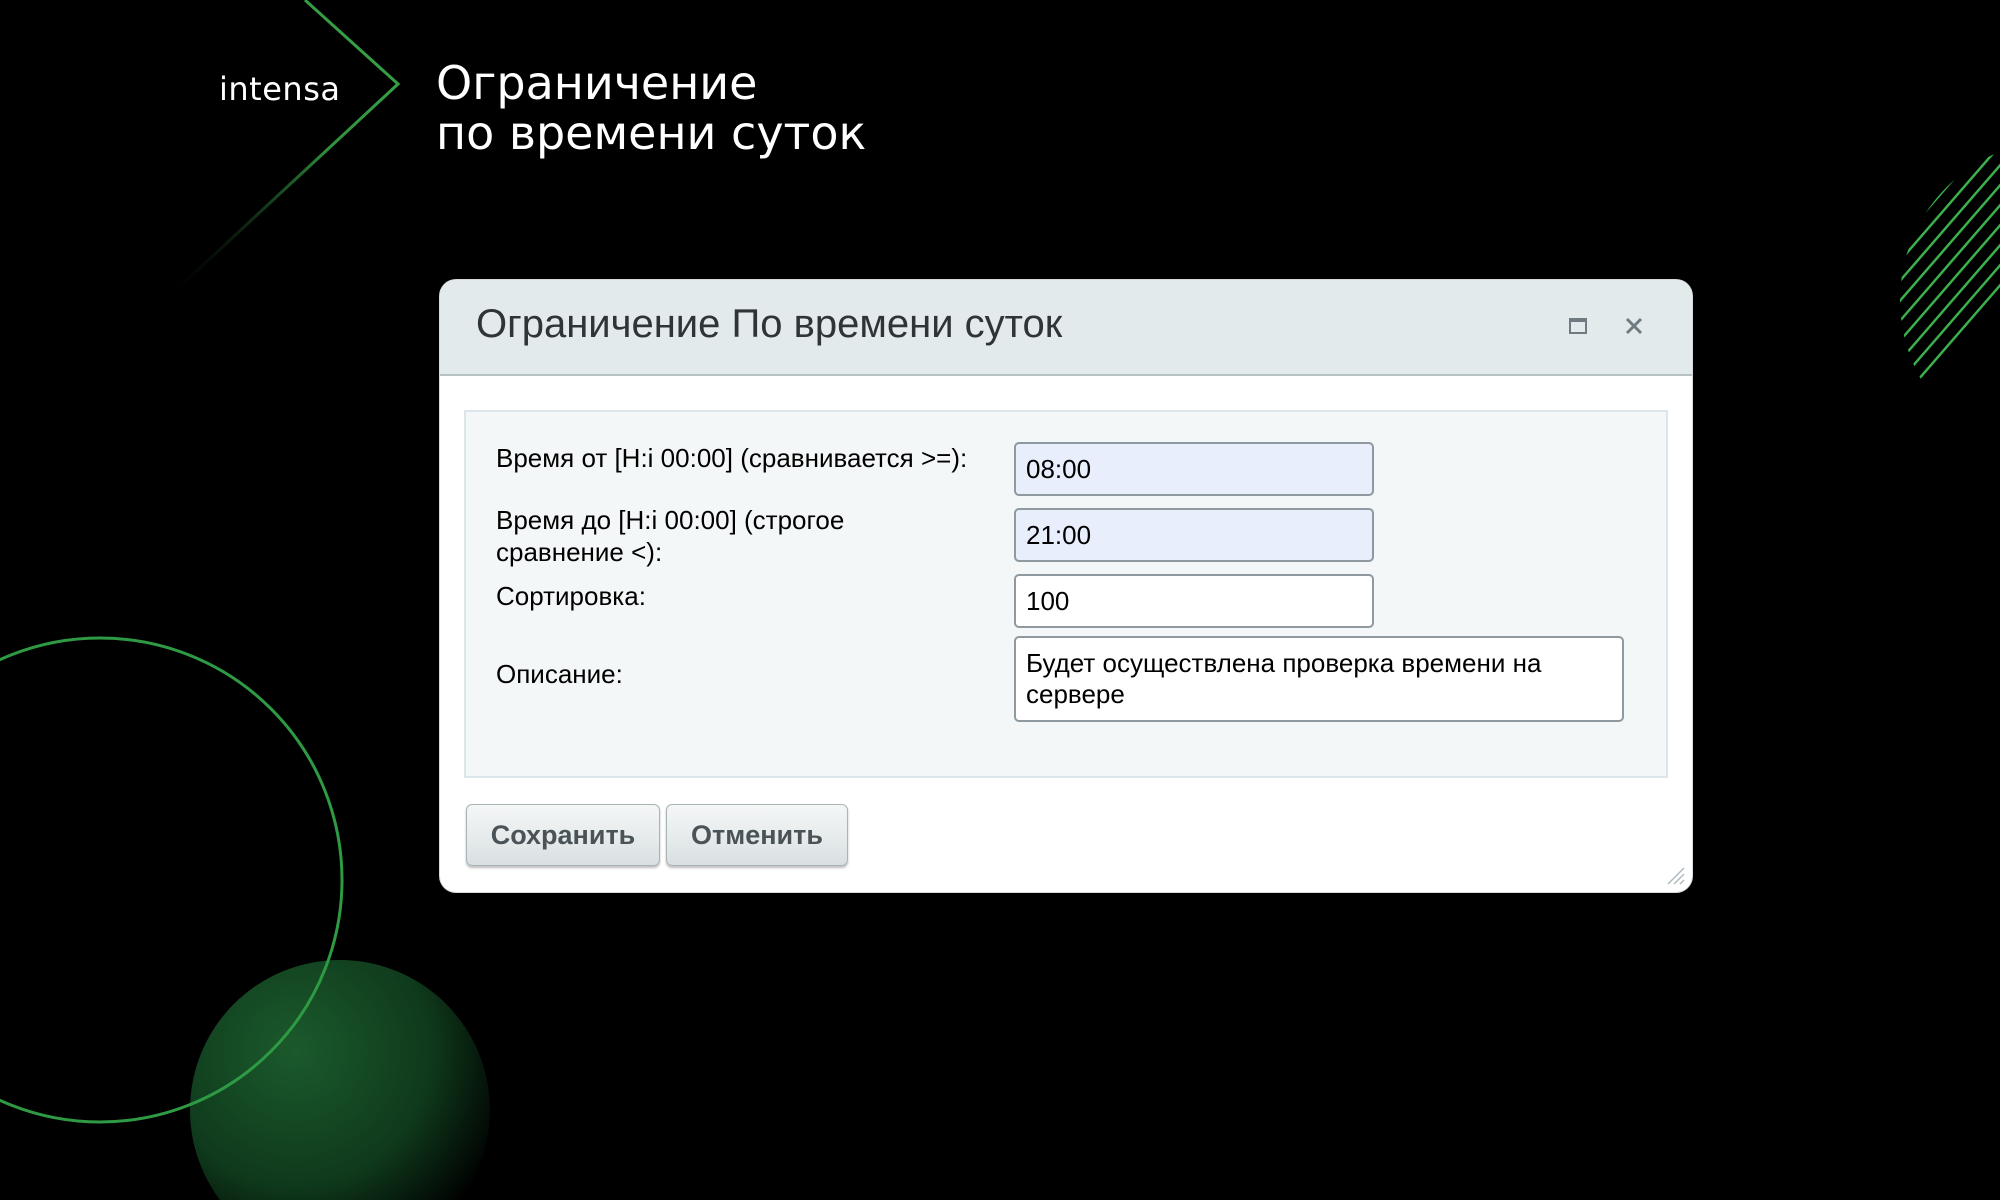 The width and height of the screenshot is (2000, 1200). What do you see at coordinates (280, 89) in the screenshot?
I see `brand-logo: intensa` at bounding box center [280, 89].